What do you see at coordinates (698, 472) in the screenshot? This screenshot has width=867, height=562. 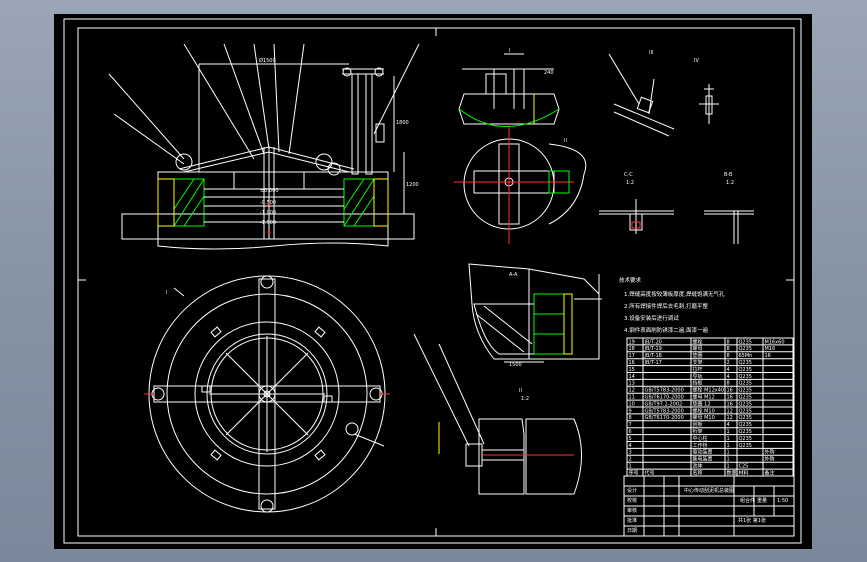 I see `parts-header-cell: 名称` at bounding box center [698, 472].